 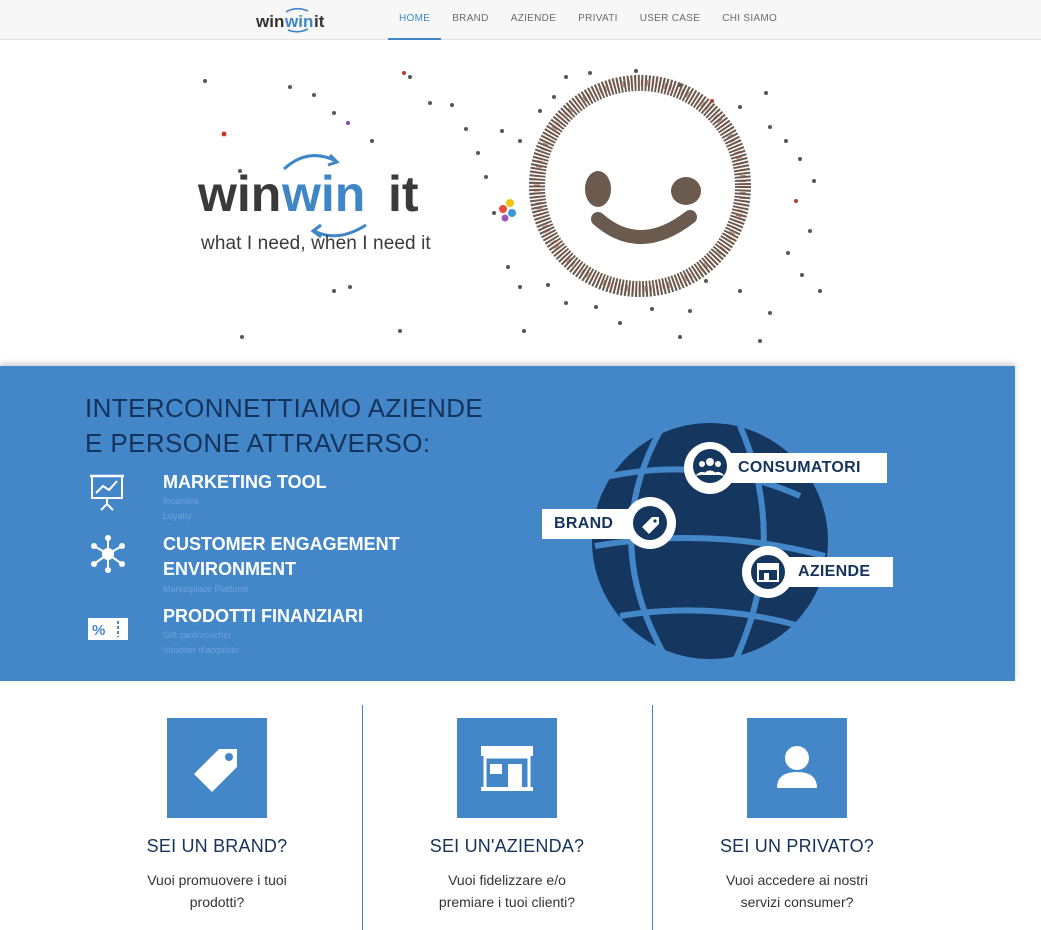 I want to click on azienda-card-desc-line1: Vuoi fidelizzare e/o, so click(x=507, y=880).